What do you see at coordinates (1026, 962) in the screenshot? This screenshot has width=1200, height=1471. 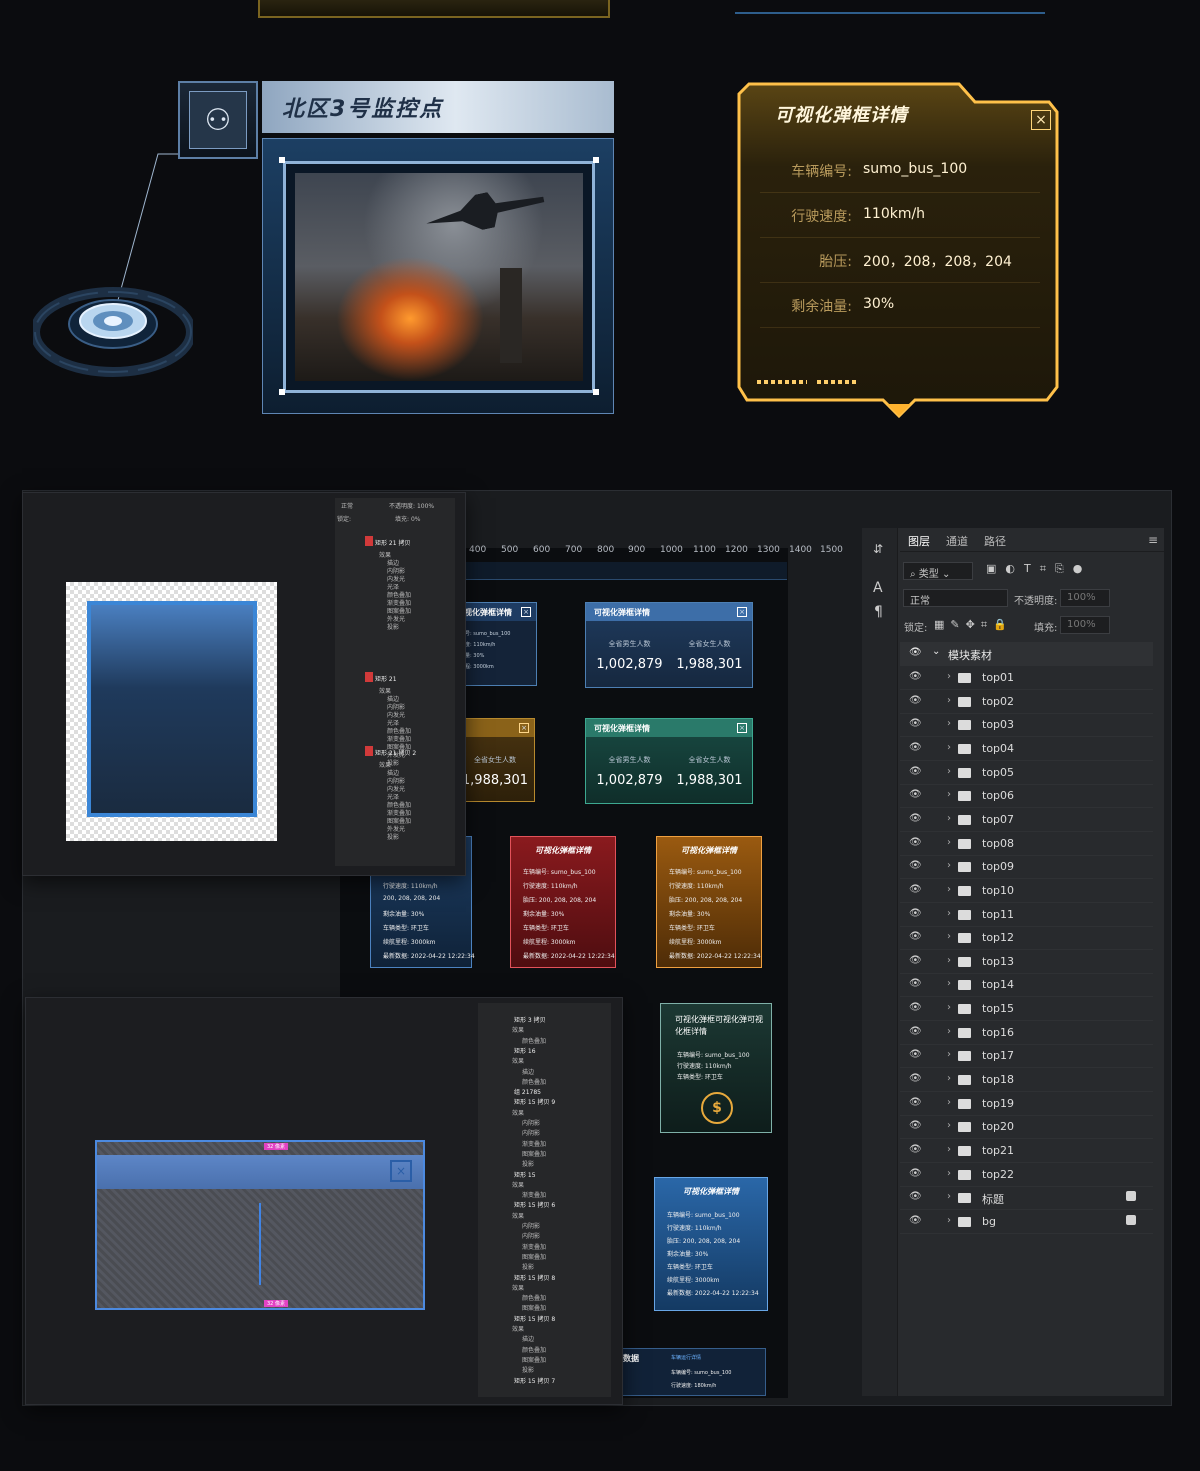 I see `layer-row-top13: 👁 › top13` at bounding box center [1026, 962].